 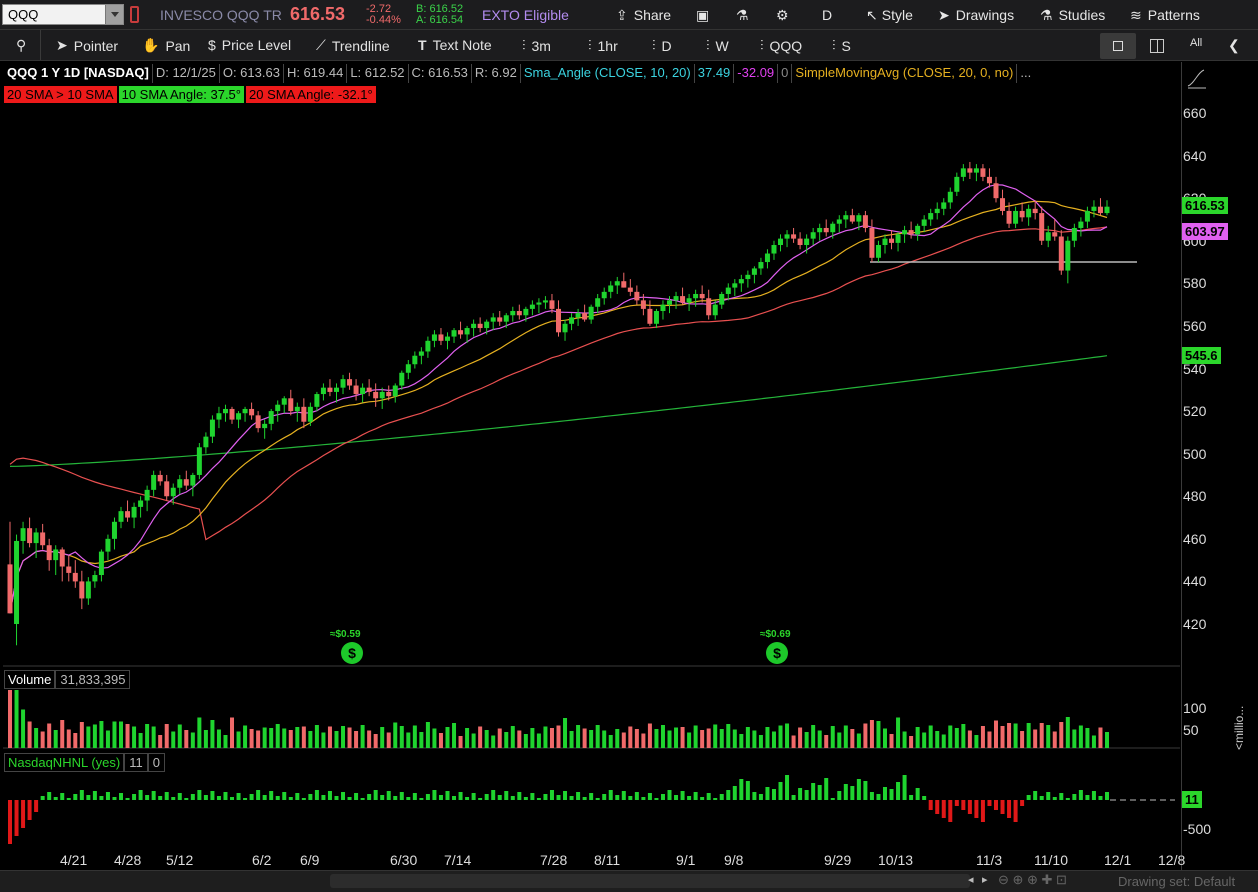 What do you see at coordinates (976, 15) in the screenshot?
I see `drawings-button: ➤ Drawings` at bounding box center [976, 15].